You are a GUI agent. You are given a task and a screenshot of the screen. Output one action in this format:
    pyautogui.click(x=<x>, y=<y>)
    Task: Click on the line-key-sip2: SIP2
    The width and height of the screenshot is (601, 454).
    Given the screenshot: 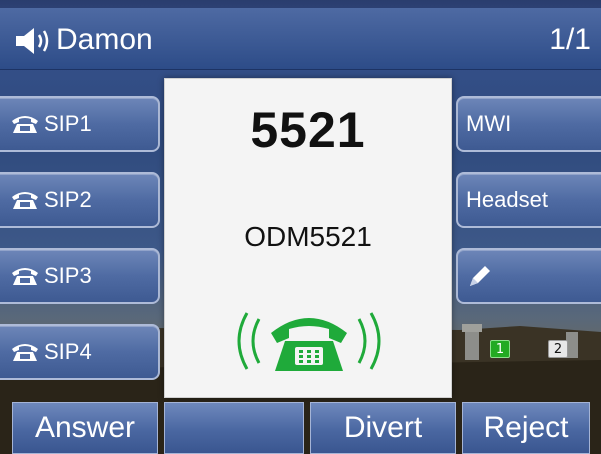 What is the action you would take?
    pyautogui.click(x=80, y=200)
    